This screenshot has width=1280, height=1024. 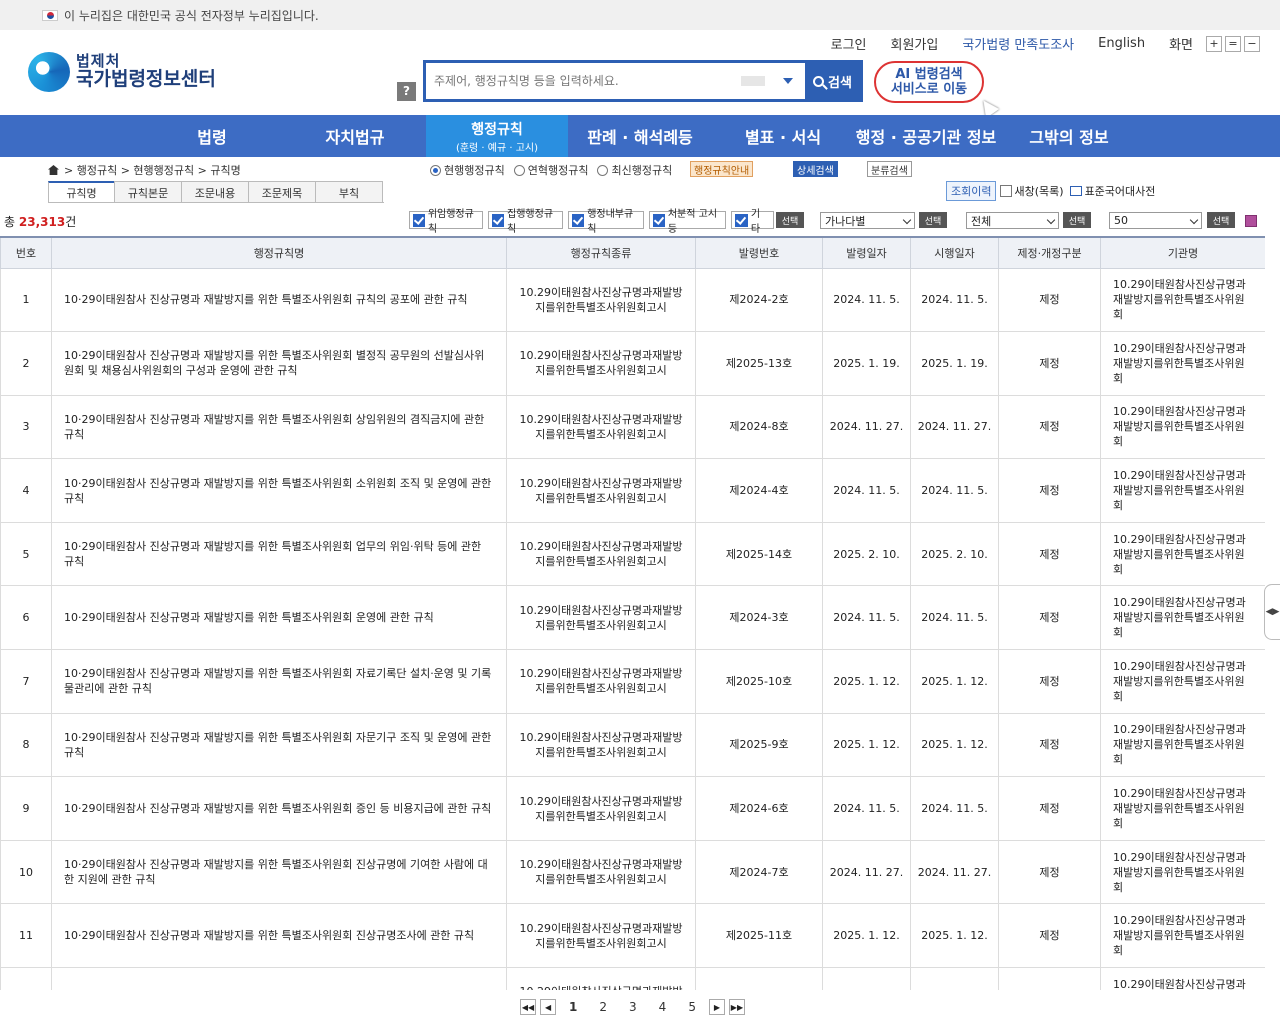 I want to click on col-rule-name-header: 행정규칙명, so click(x=279, y=252).